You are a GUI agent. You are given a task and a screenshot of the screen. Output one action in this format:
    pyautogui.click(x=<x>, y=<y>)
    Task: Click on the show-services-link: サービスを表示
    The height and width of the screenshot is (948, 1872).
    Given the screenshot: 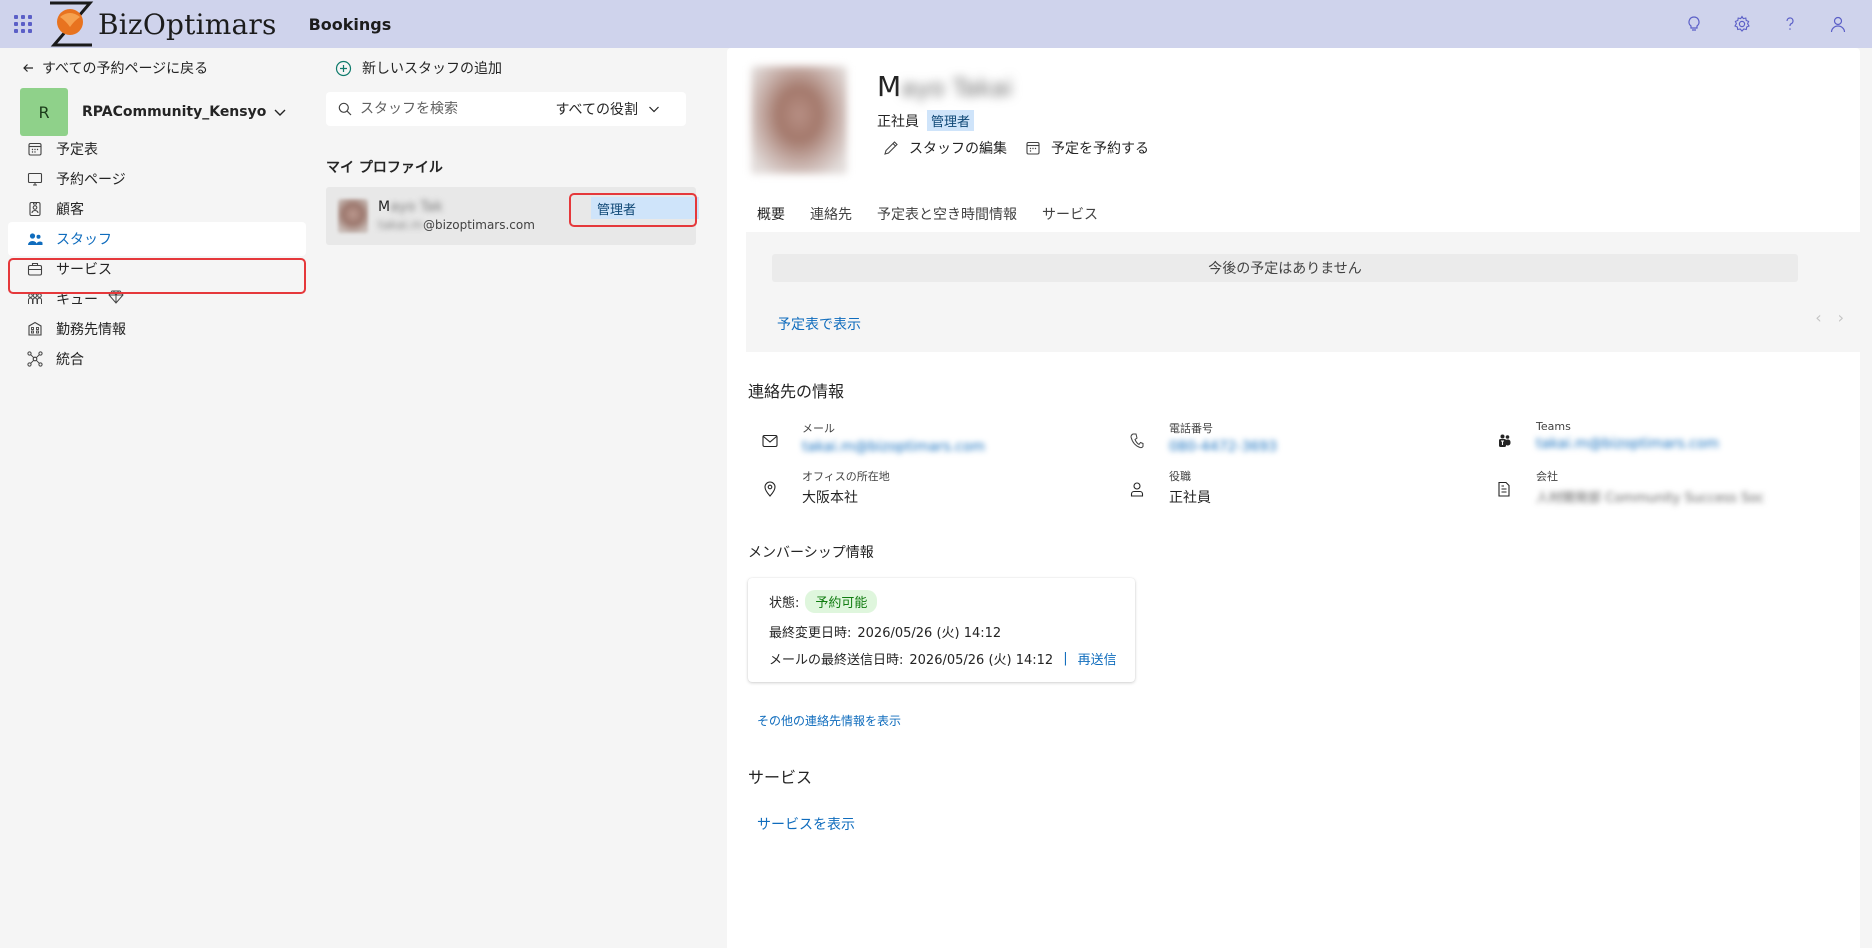 What is the action you would take?
    pyautogui.click(x=806, y=824)
    